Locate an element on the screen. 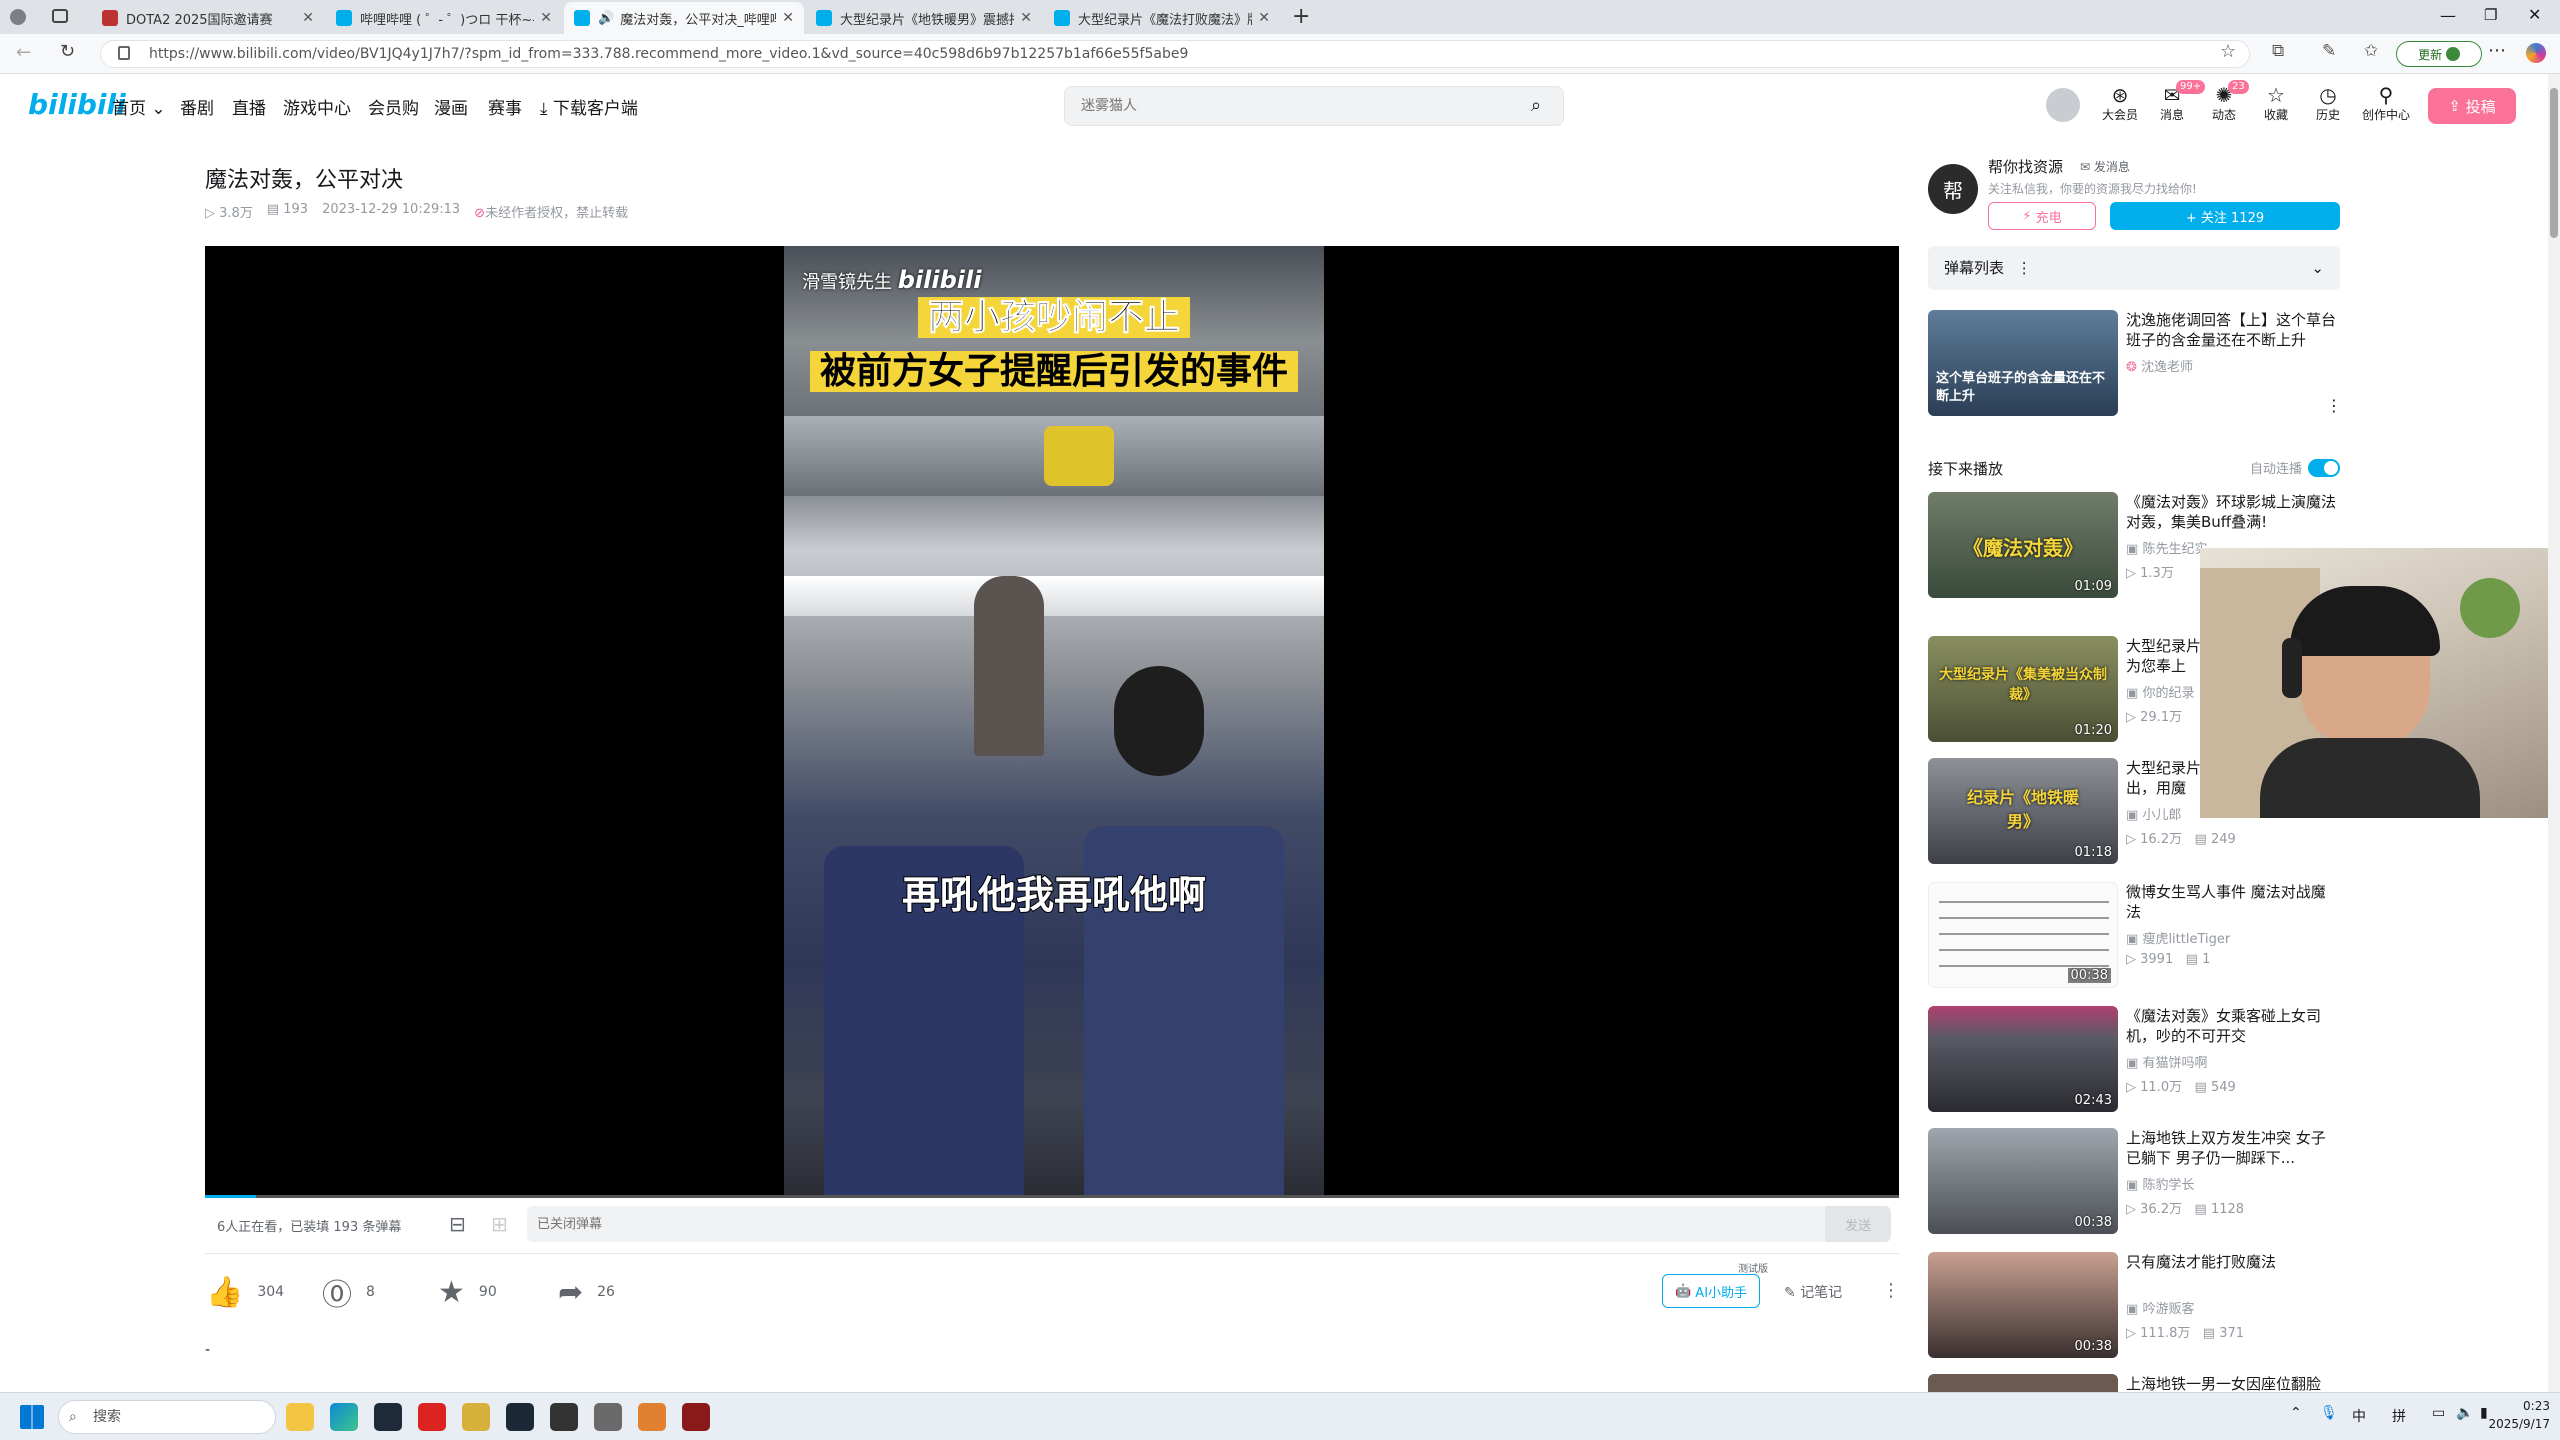 This screenshot has width=2560, height=1440. nav-esports: 赛事 is located at coordinates (505, 106).